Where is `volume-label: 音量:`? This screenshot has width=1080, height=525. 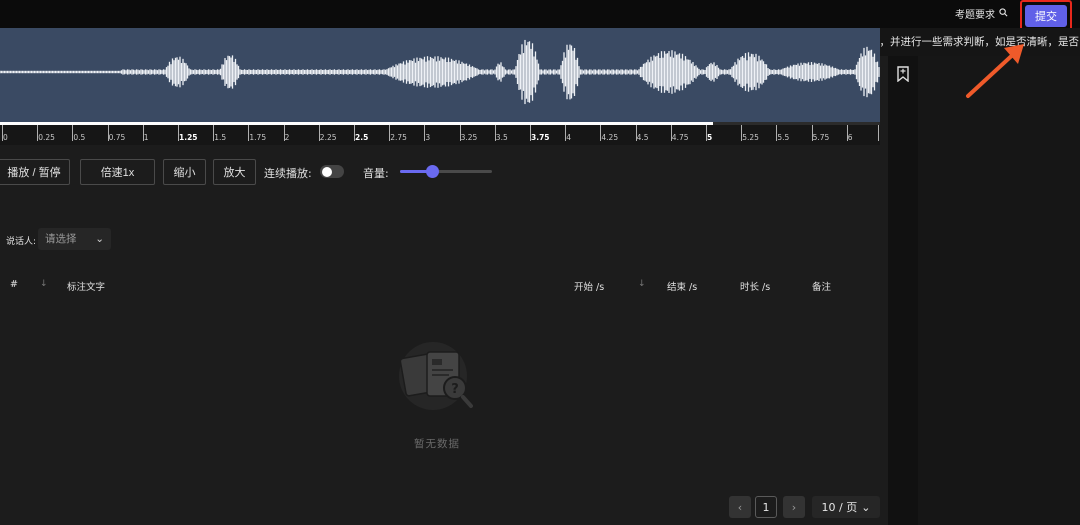 volume-label: 音量: is located at coordinates (376, 173).